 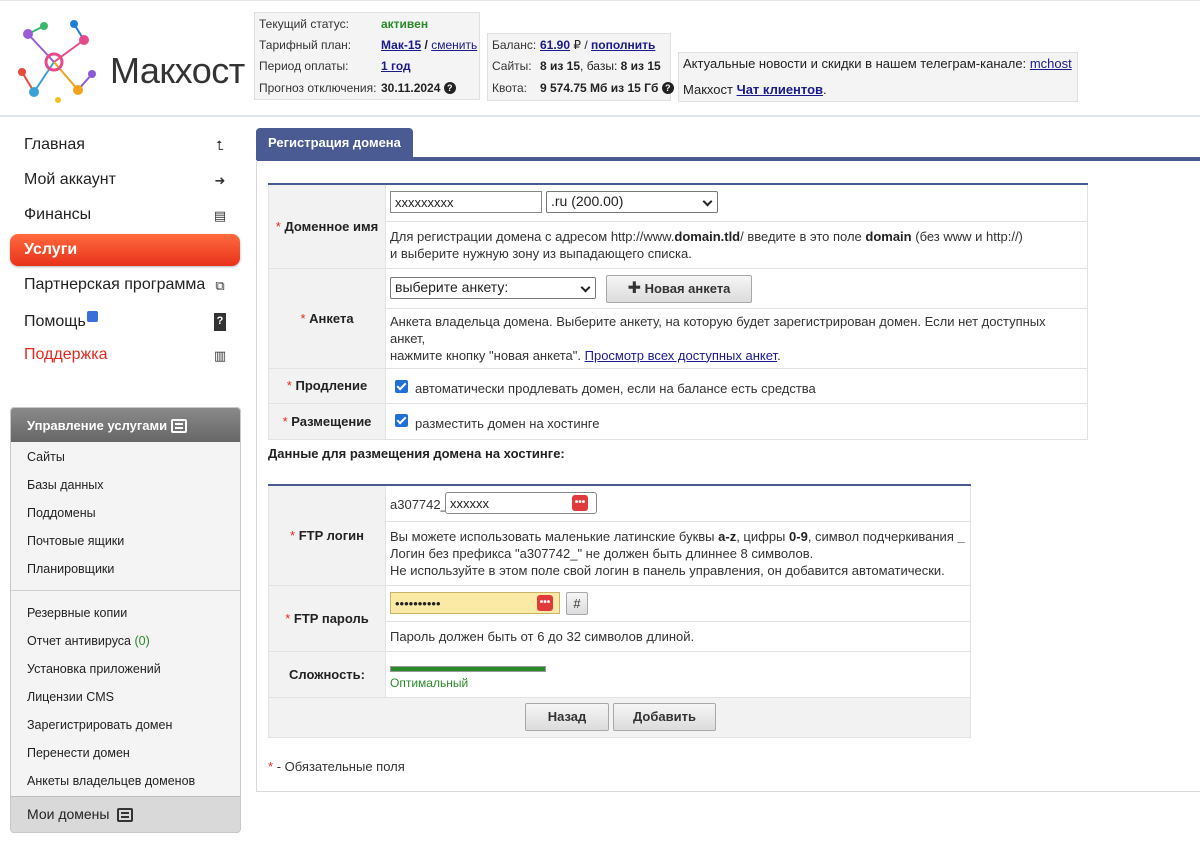 I want to click on menu-label: Мой аккаунт, so click(x=70, y=179).